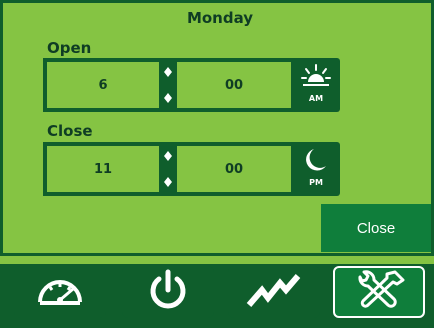 The width and height of the screenshot is (434, 328). I want to click on nav-dashboard-button, so click(60, 292).